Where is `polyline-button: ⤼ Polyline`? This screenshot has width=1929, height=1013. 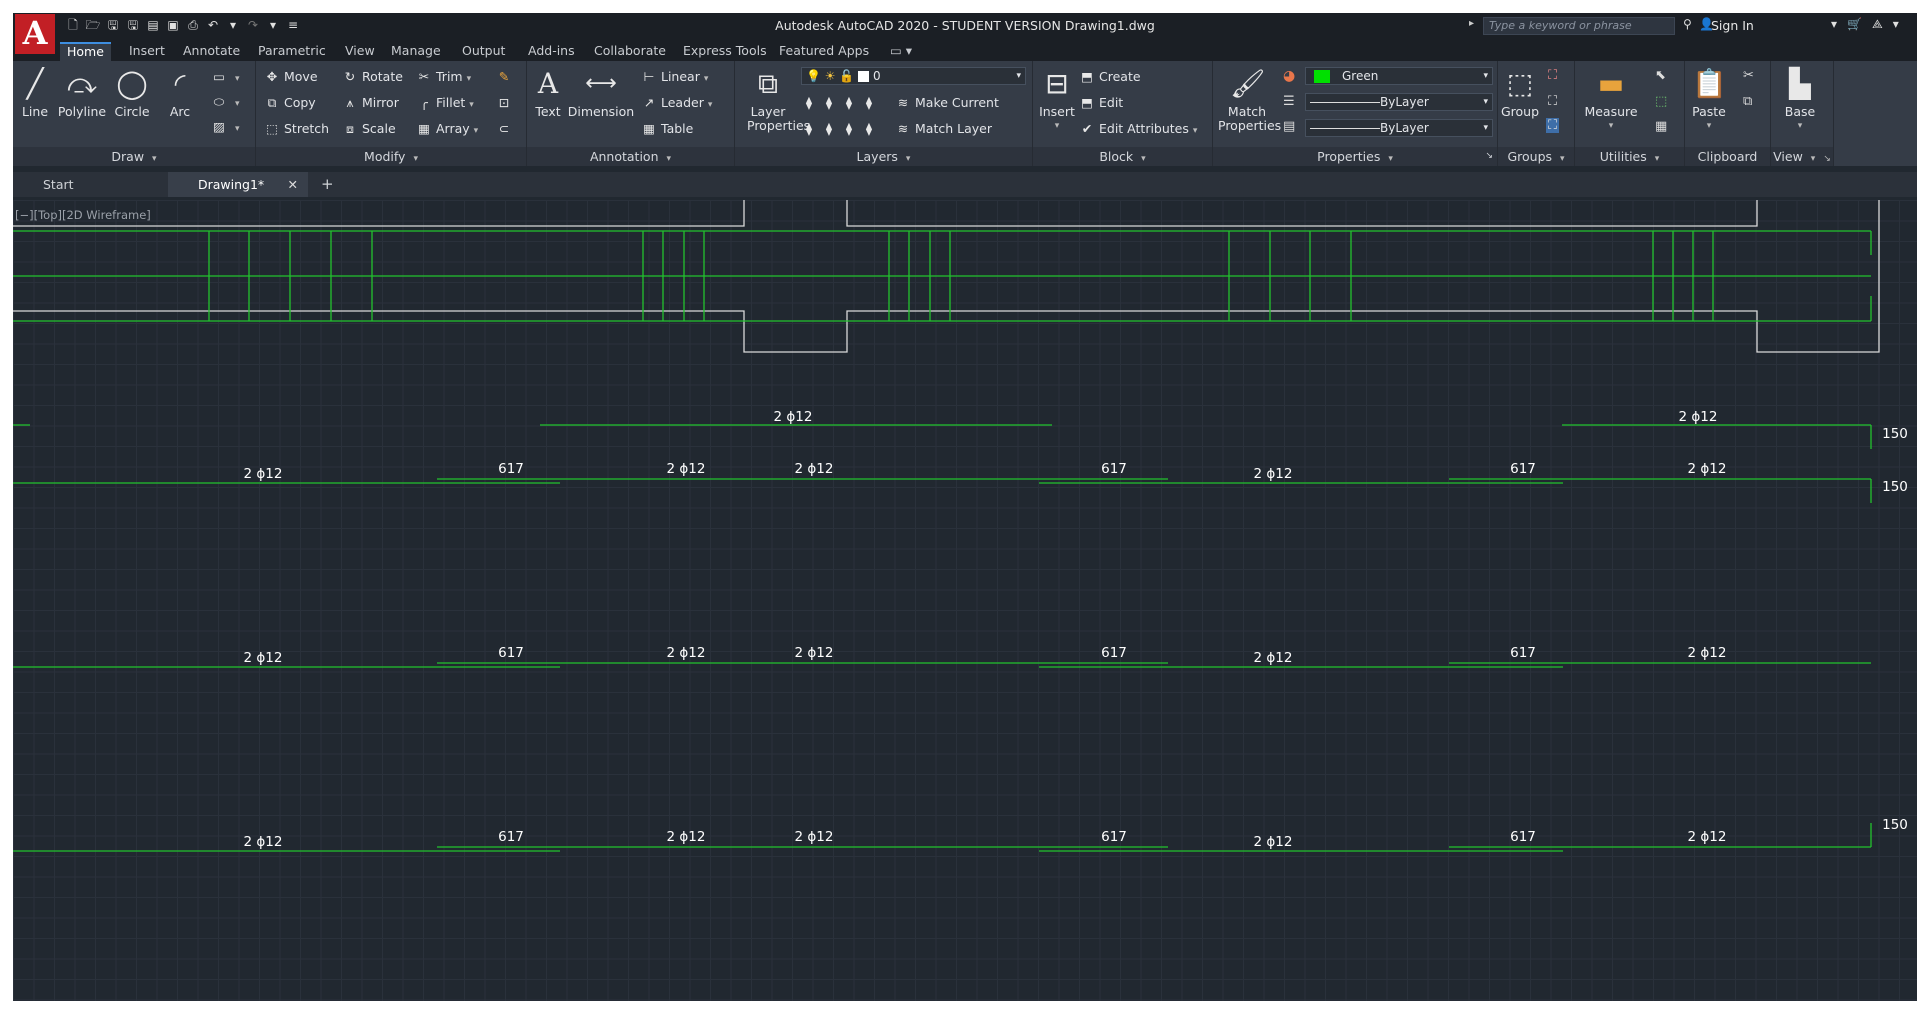 polyline-button: ⤼ Polyline is located at coordinates (82, 93).